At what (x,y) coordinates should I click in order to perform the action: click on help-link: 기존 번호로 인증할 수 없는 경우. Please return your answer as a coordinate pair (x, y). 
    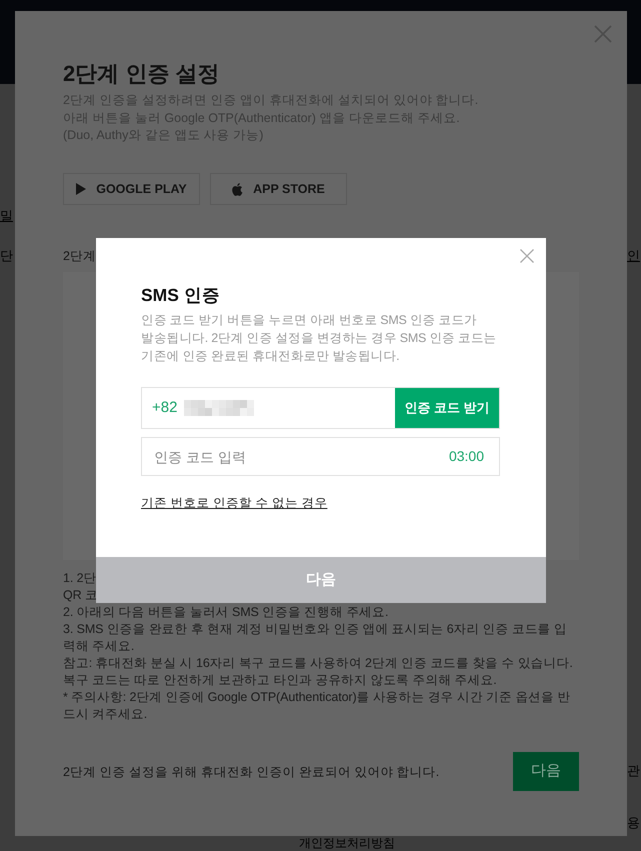
    Looking at the image, I should click on (234, 503).